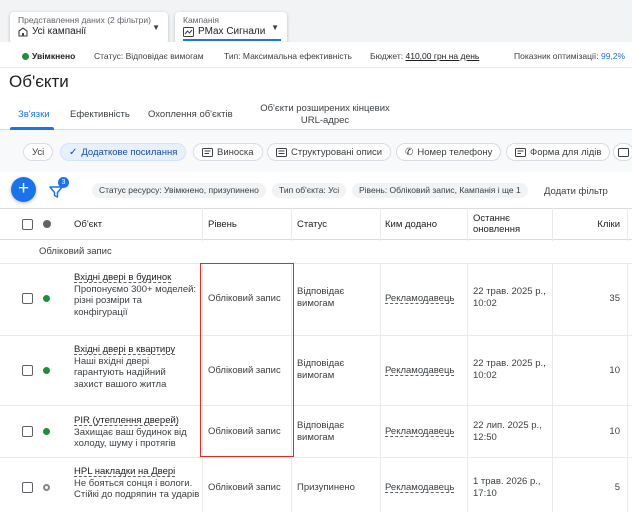  I want to click on chip-callout: Виноска, so click(228, 152).